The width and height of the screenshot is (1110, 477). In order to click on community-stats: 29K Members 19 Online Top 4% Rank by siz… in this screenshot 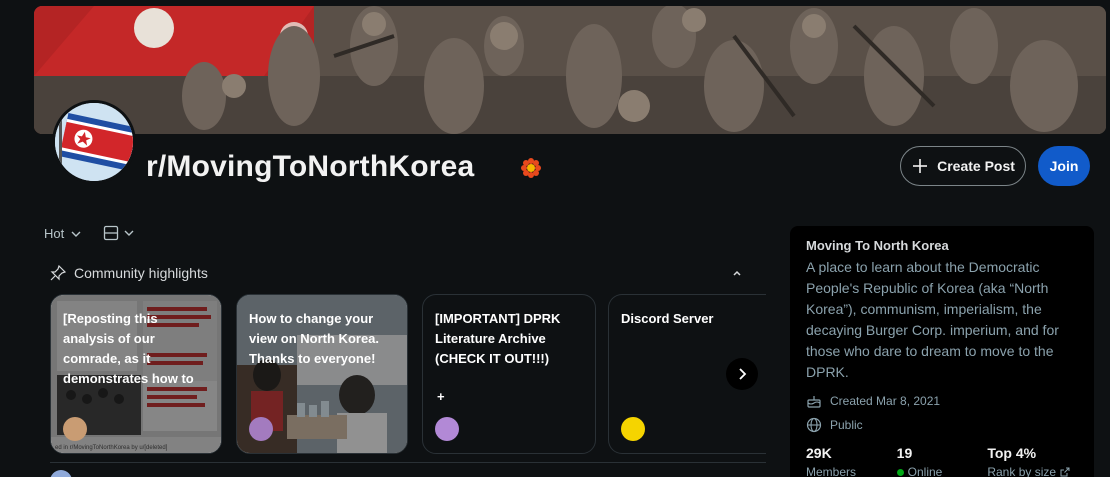, I will do `click(942, 461)`.